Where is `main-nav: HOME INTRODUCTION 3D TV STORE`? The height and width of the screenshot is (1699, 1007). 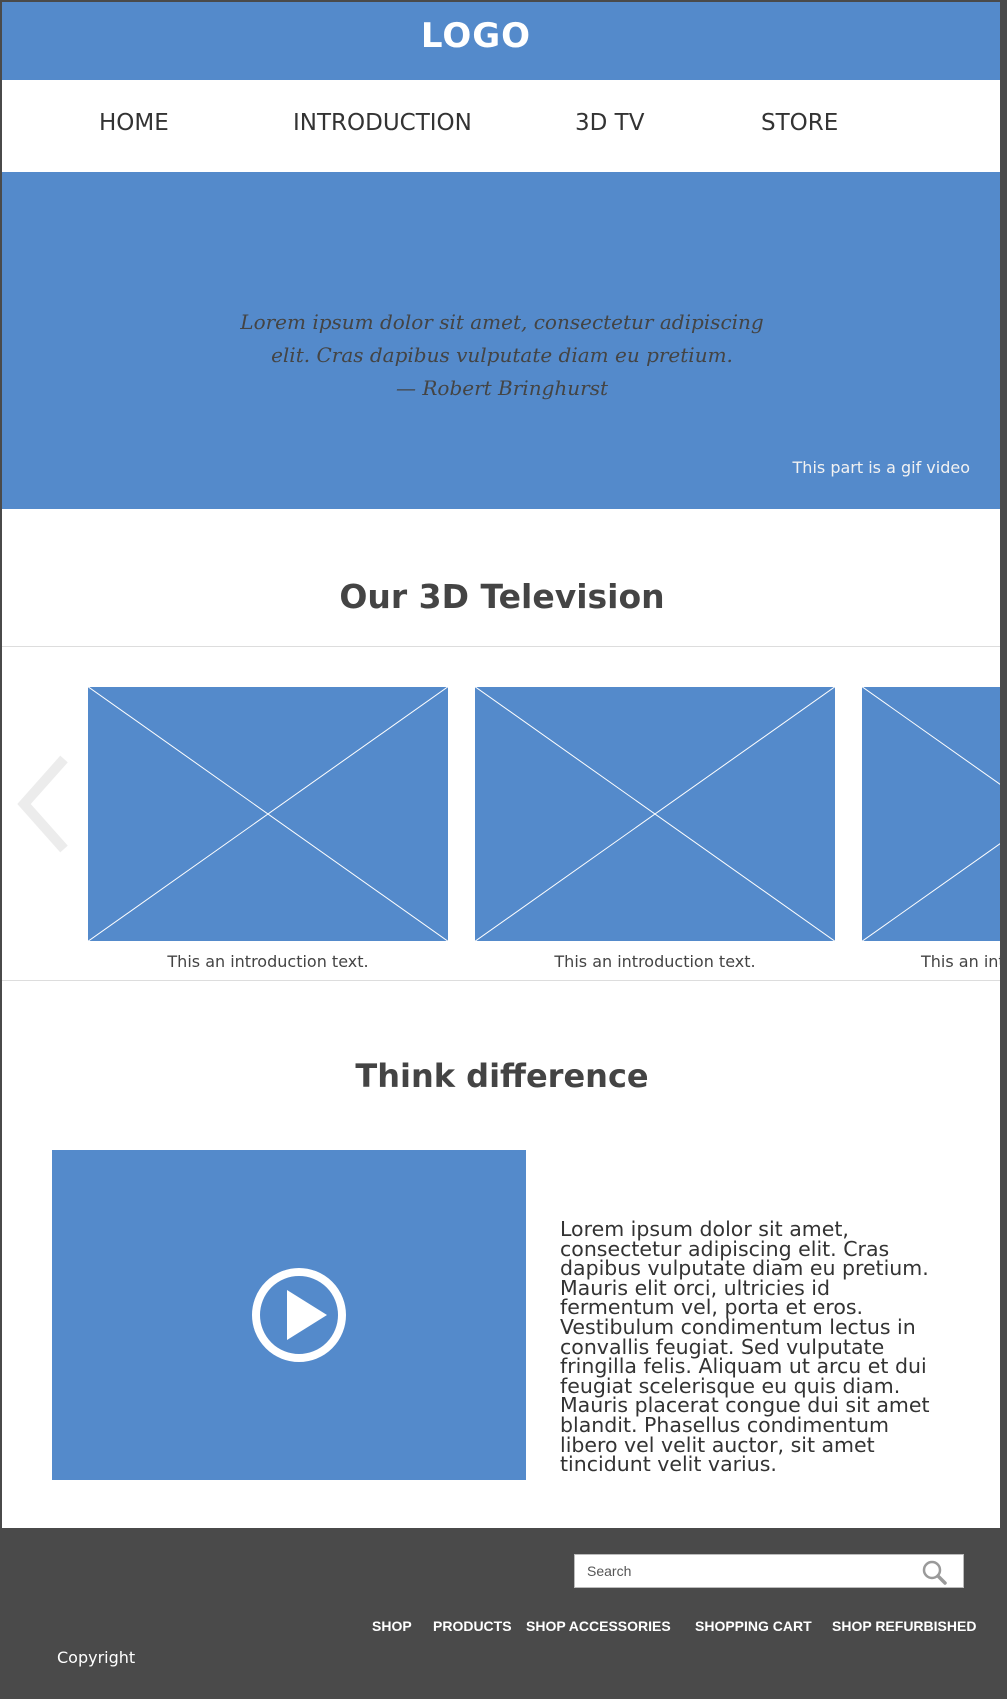
main-nav: HOME INTRODUCTION 3D TV STORE is located at coordinates (501, 126).